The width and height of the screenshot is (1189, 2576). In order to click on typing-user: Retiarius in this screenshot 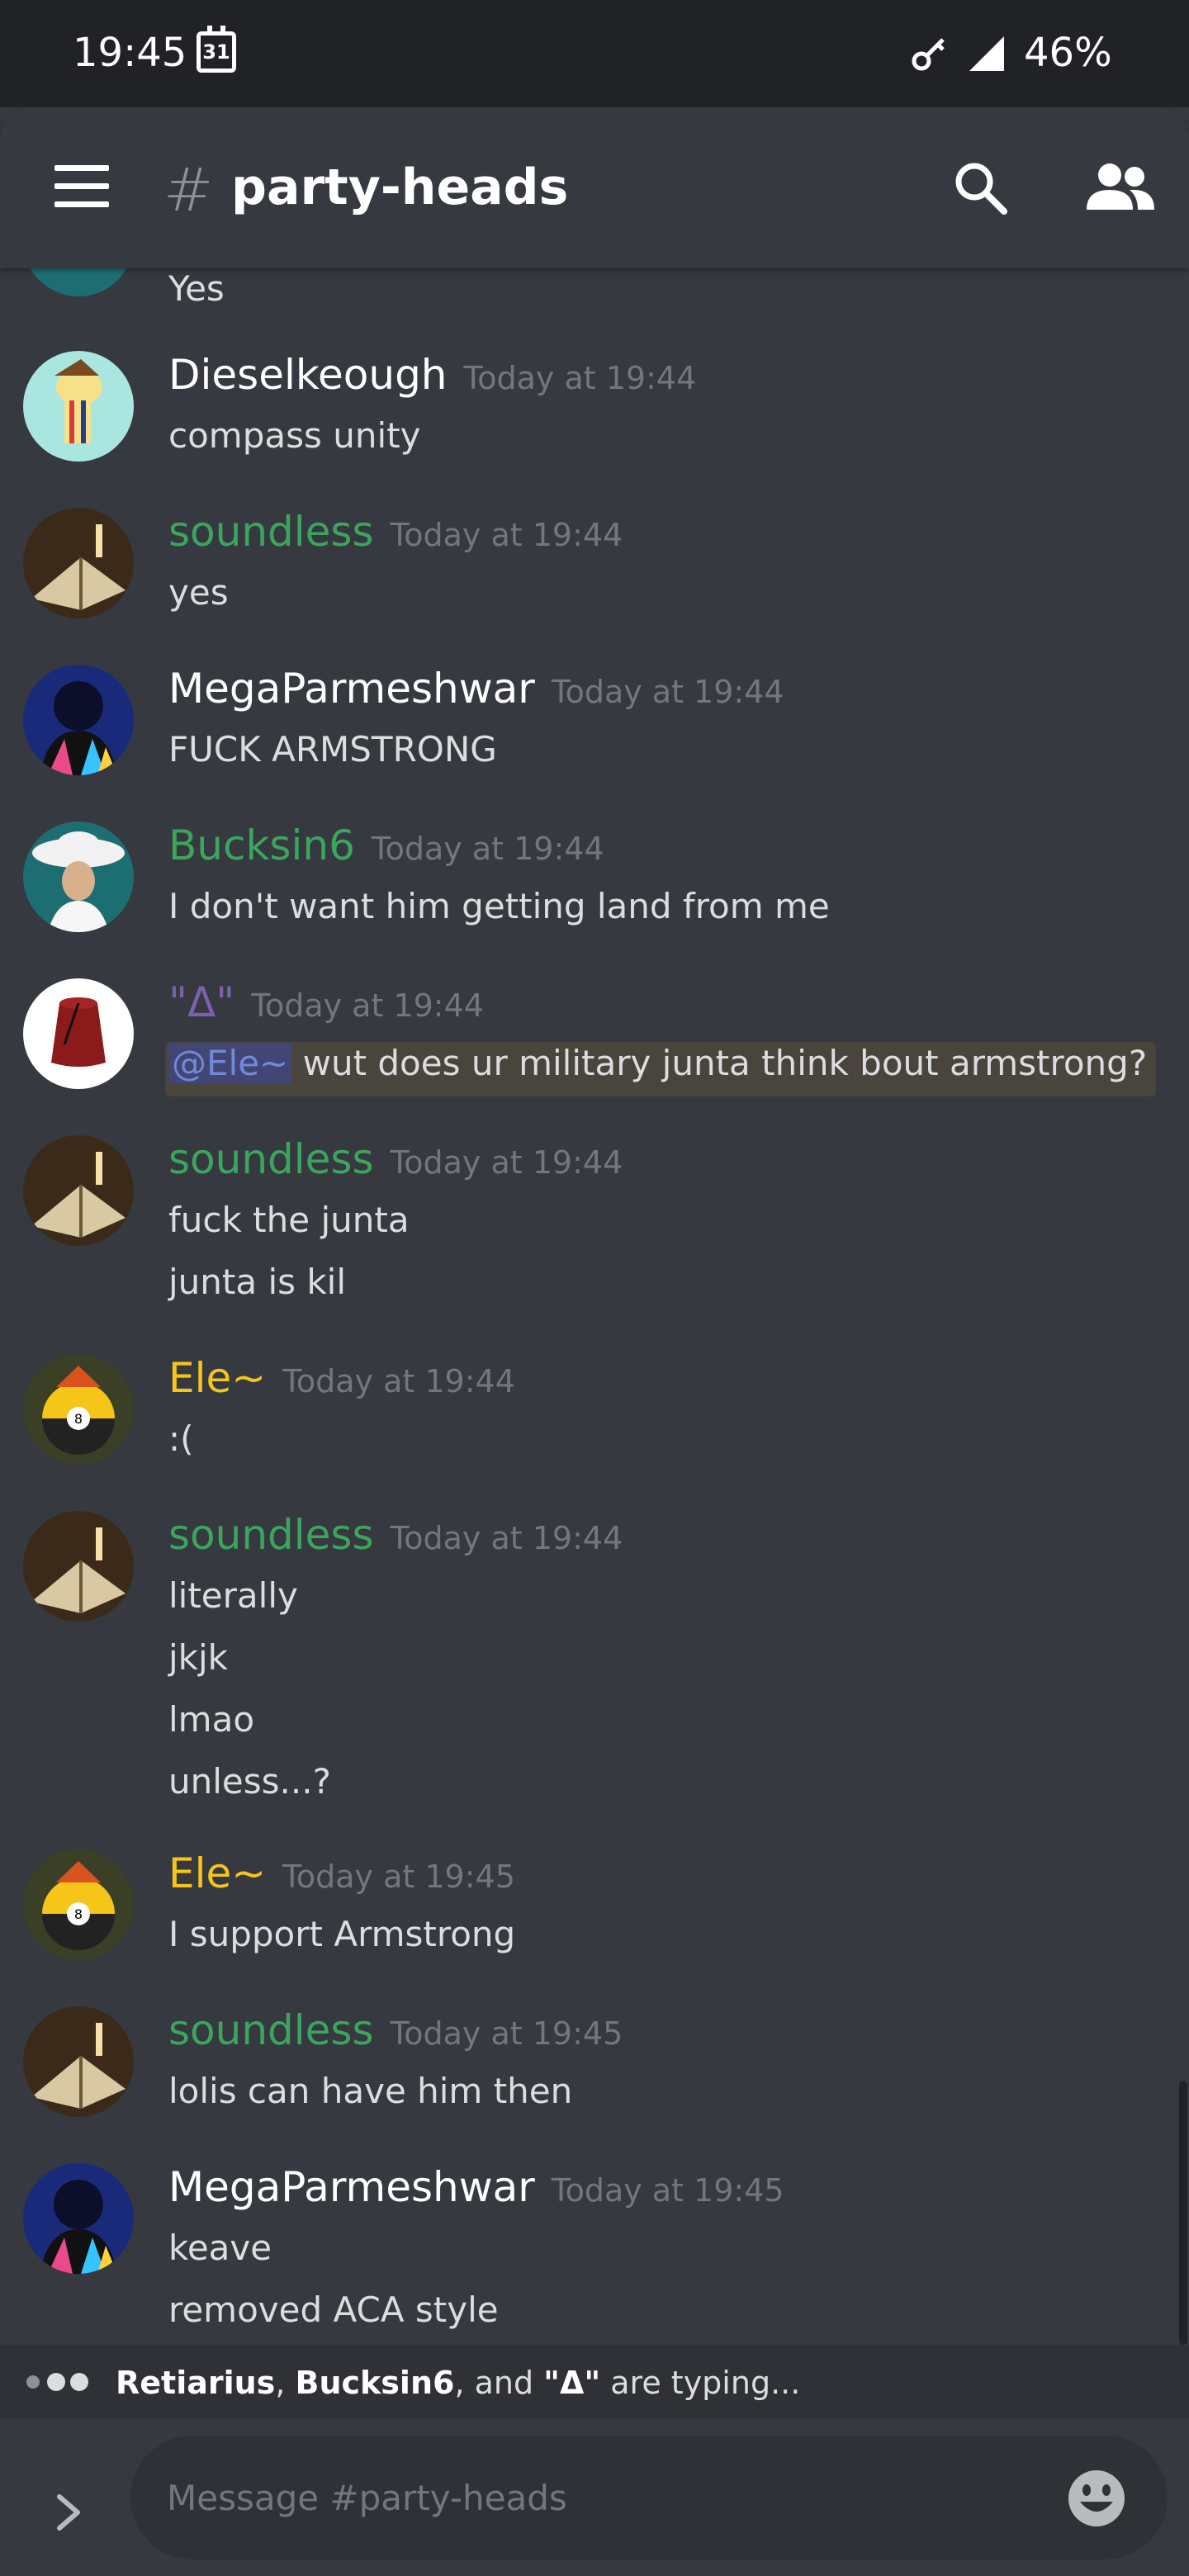, I will do `click(196, 2383)`.